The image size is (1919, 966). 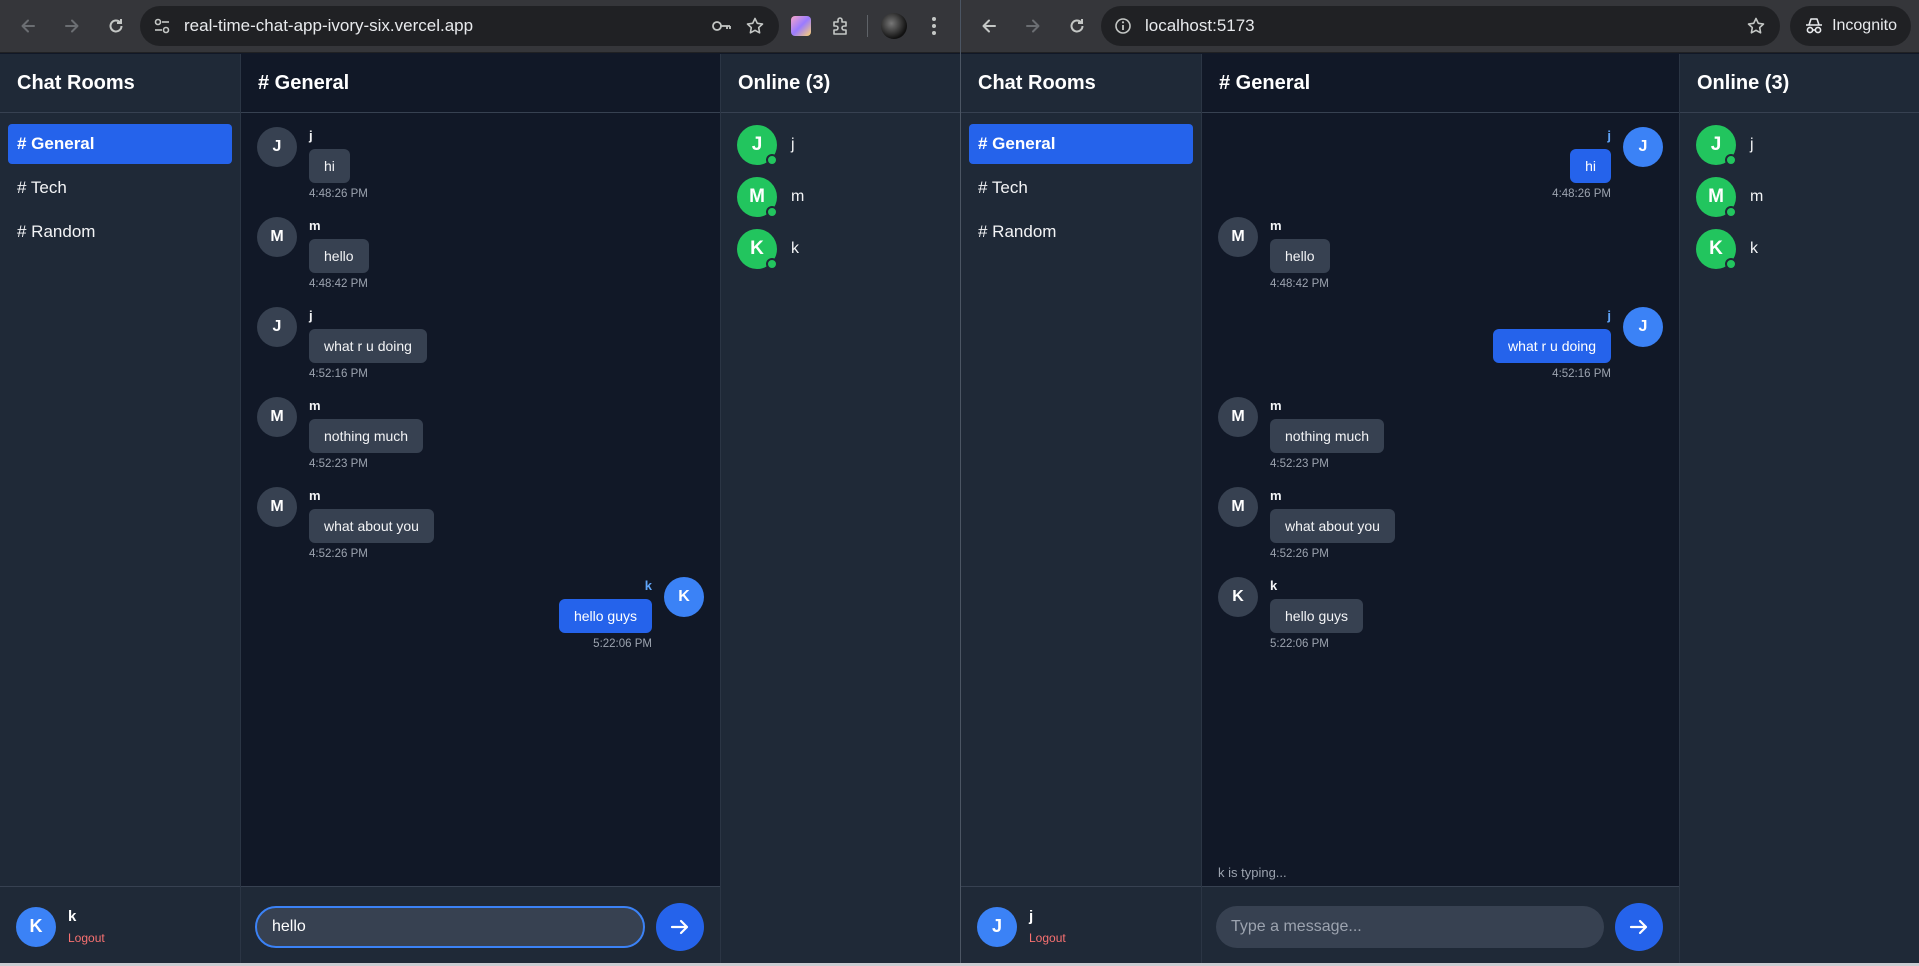 What do you see at coordinates (1200, 25) in the screenshot?
I see `url-text: localhost:5173` at bounding box center [1200, 25].